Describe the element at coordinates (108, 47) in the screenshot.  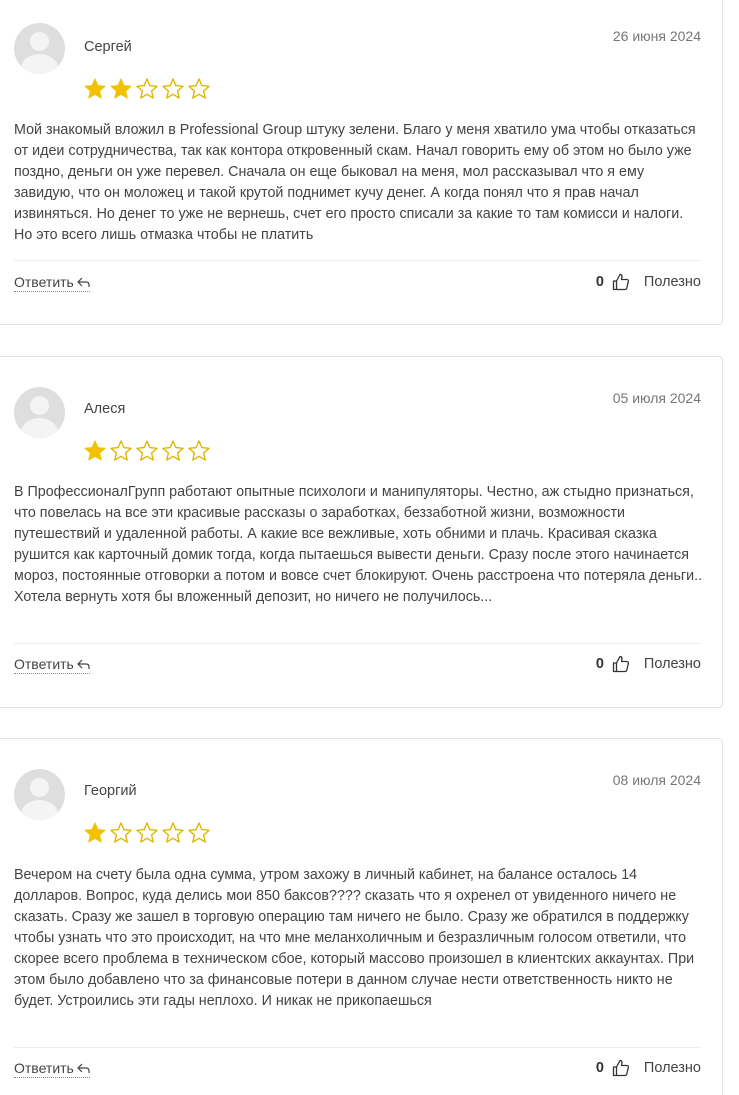
I see `review-author: Сергей` at that location.